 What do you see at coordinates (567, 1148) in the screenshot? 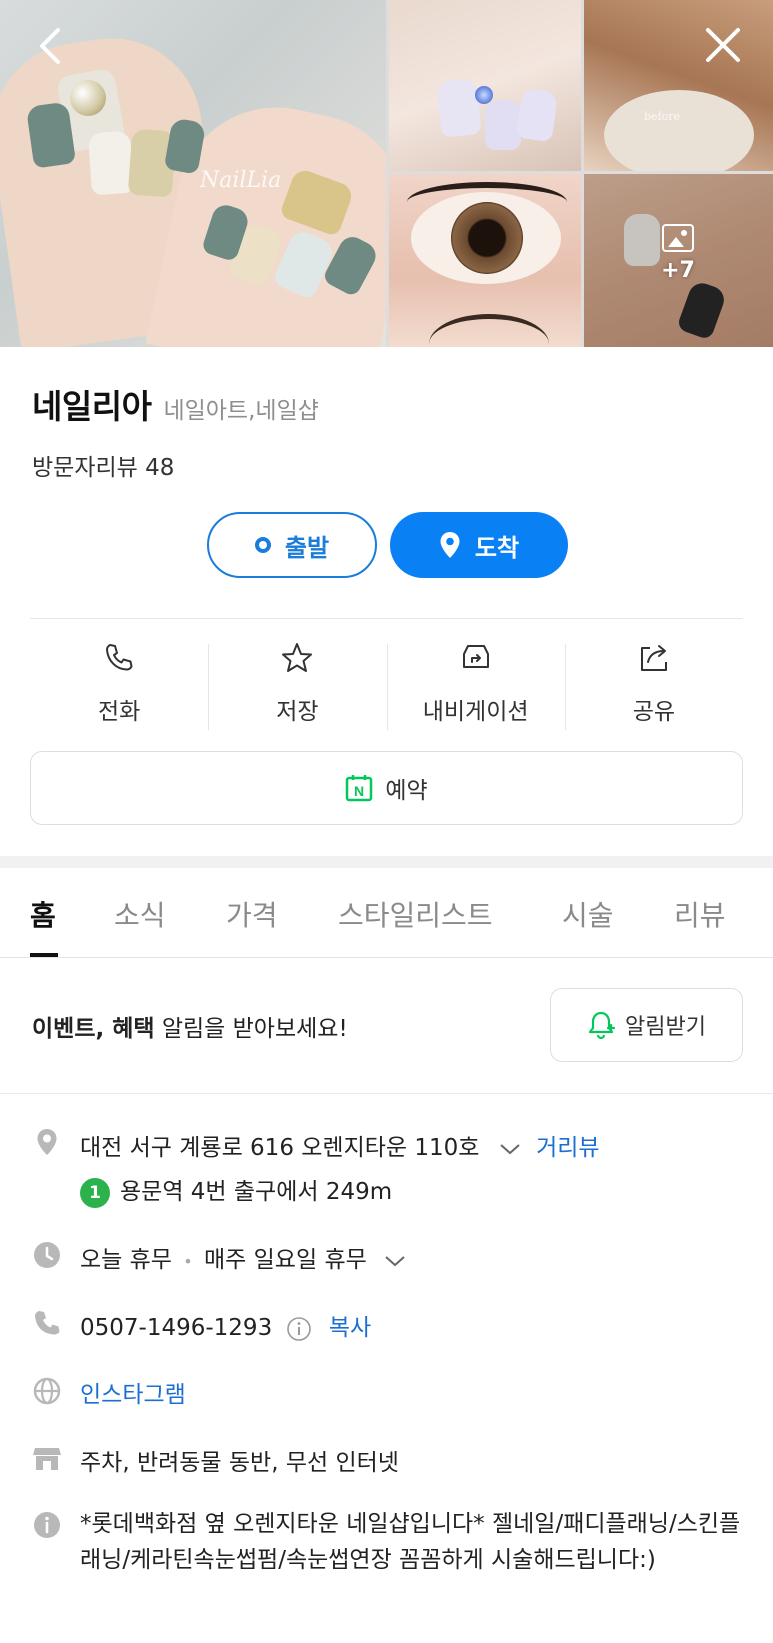
I see `street-view-link: 거리뷰` at bounding box center [567, 1148].